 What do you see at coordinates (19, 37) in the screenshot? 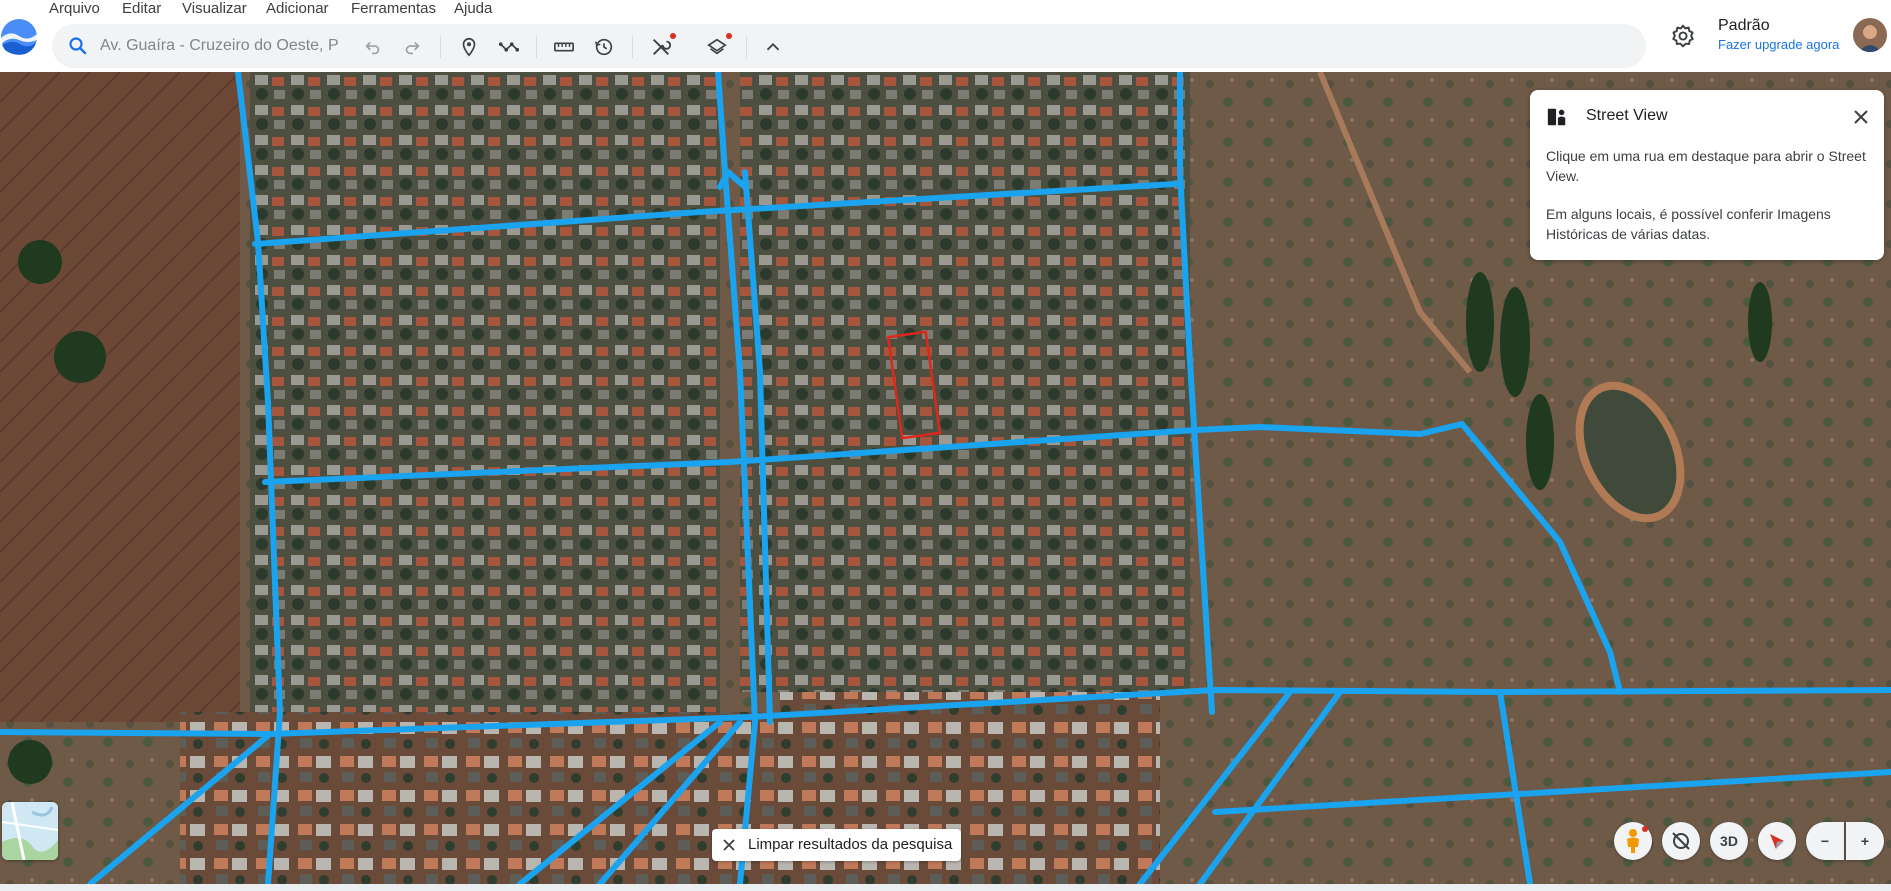
I see `google-earth-logo-icon` at bounding box center [19, 37].